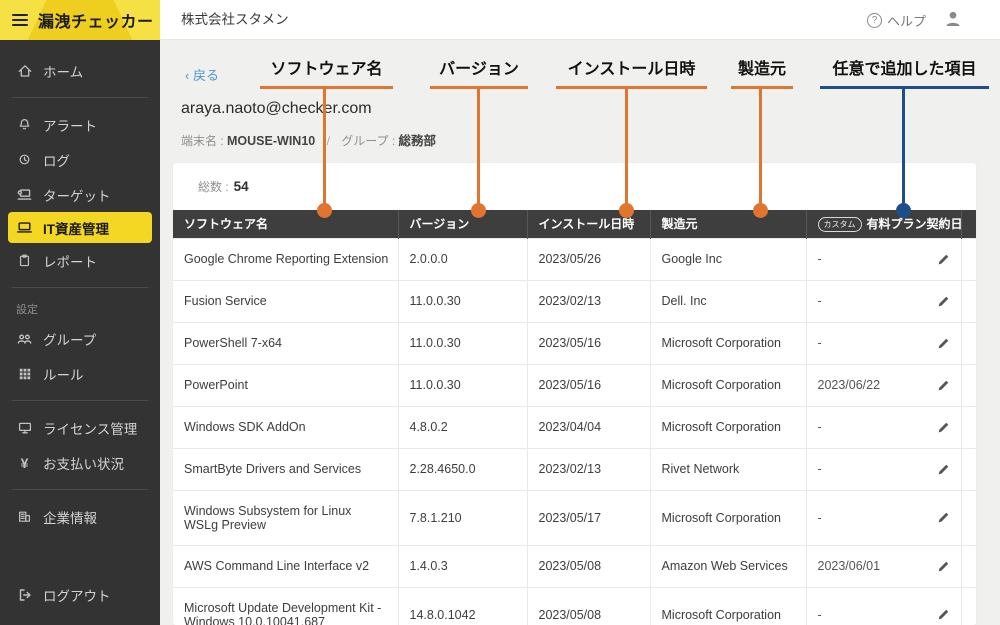 Image resolution: width=1000 pixels, height=625 pixels. Describe the element at coordinates (80, 462) in the screenshot. I see `sidebar-item-payment: ¥ お支払い状況` at that location.